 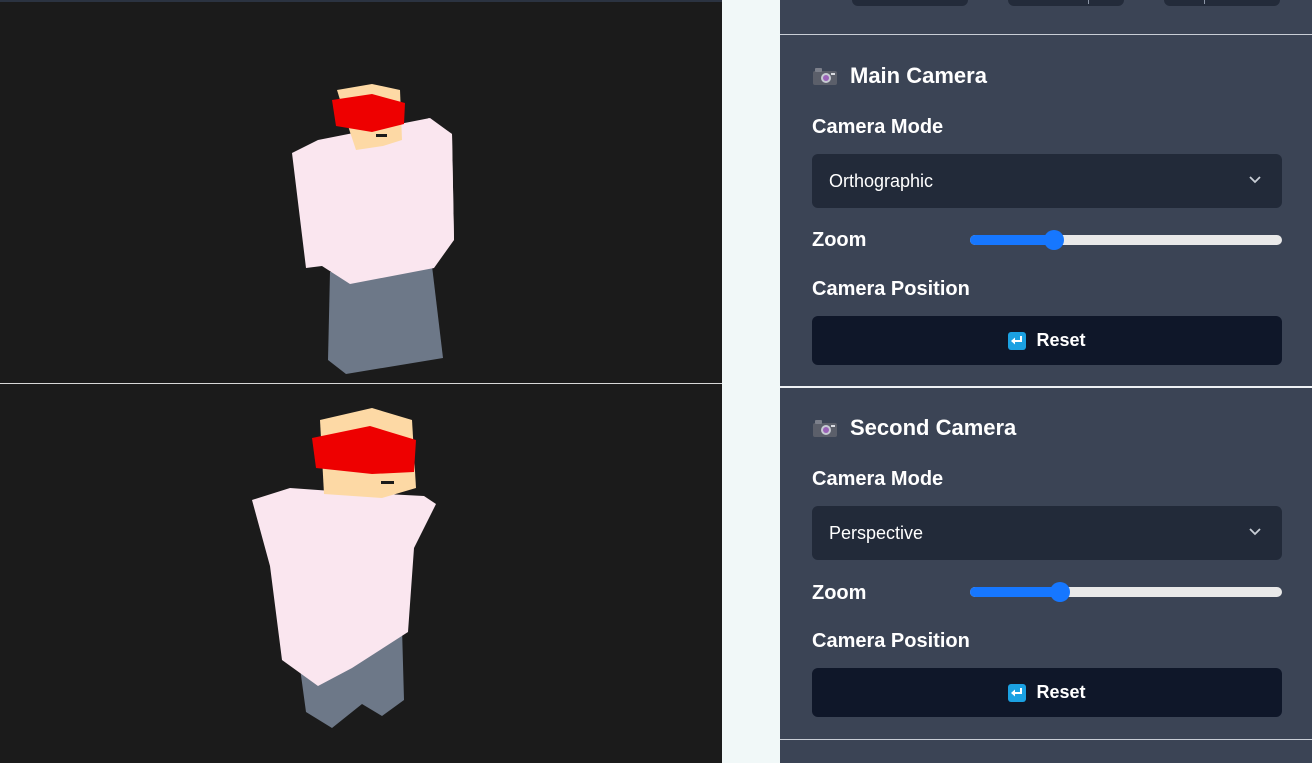 I want to click on character-model-main, so click(x=373, y=229).